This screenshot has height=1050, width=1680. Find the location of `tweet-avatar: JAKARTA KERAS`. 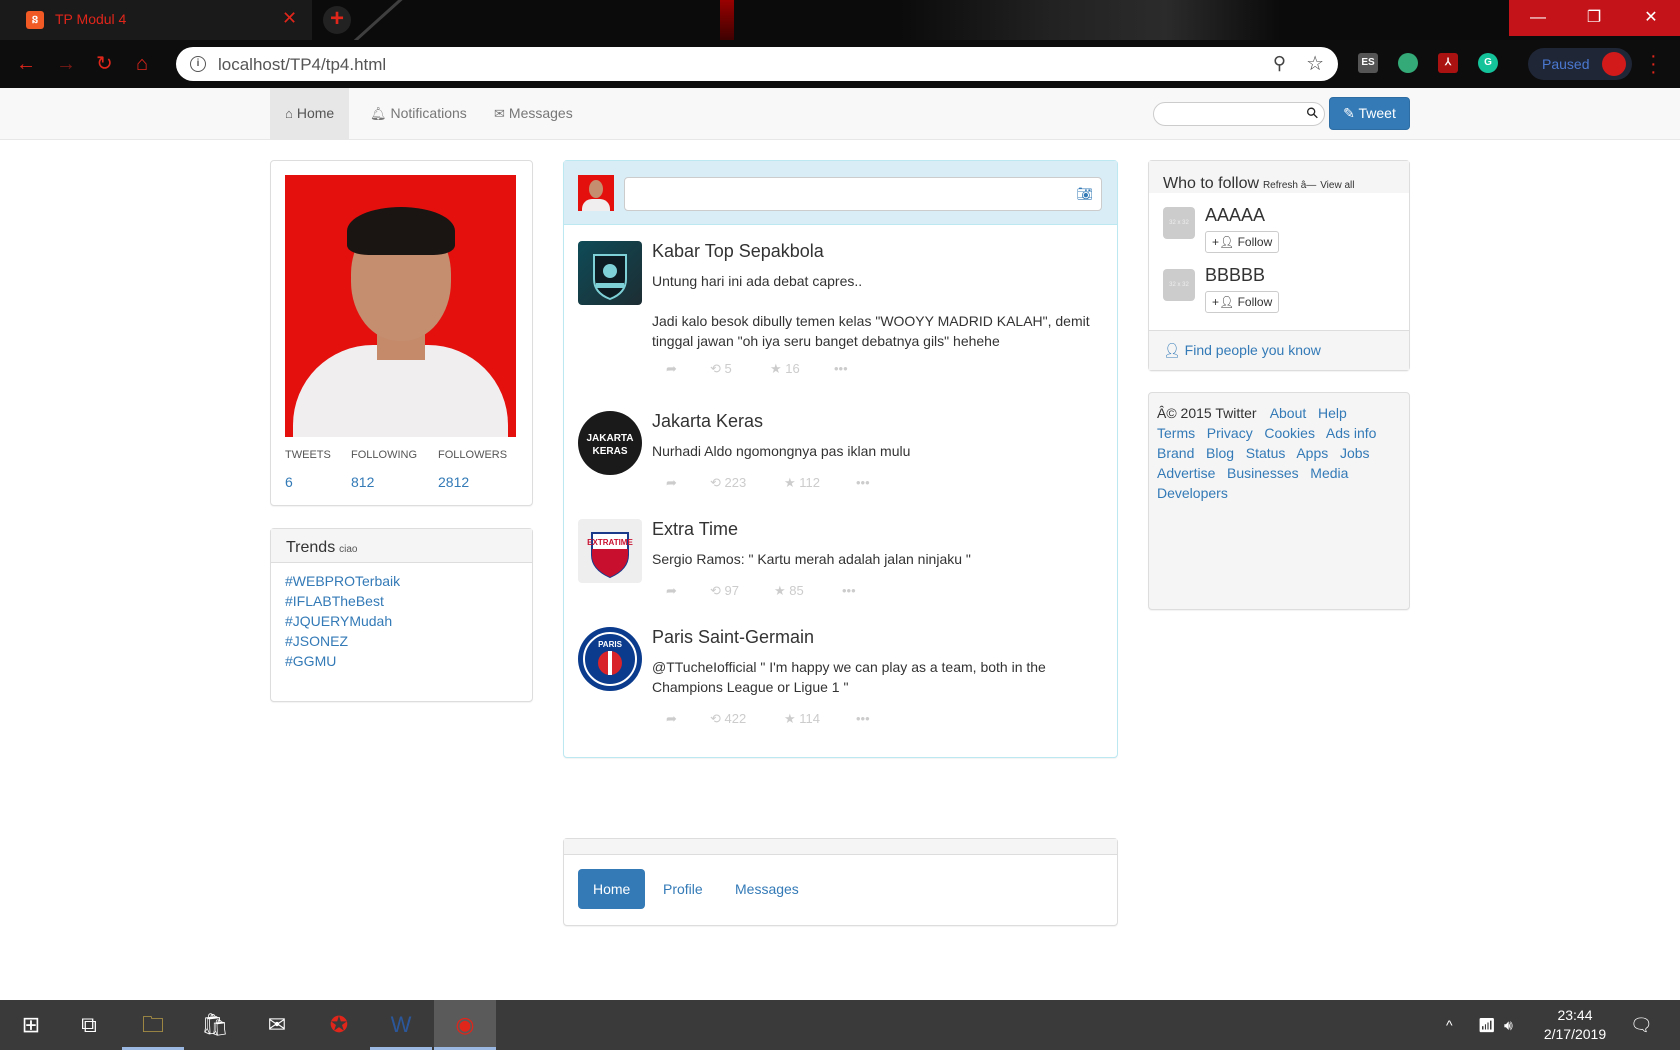

tweet-avatar: JAKARTA KERAS is located at coordinates (610, 443).